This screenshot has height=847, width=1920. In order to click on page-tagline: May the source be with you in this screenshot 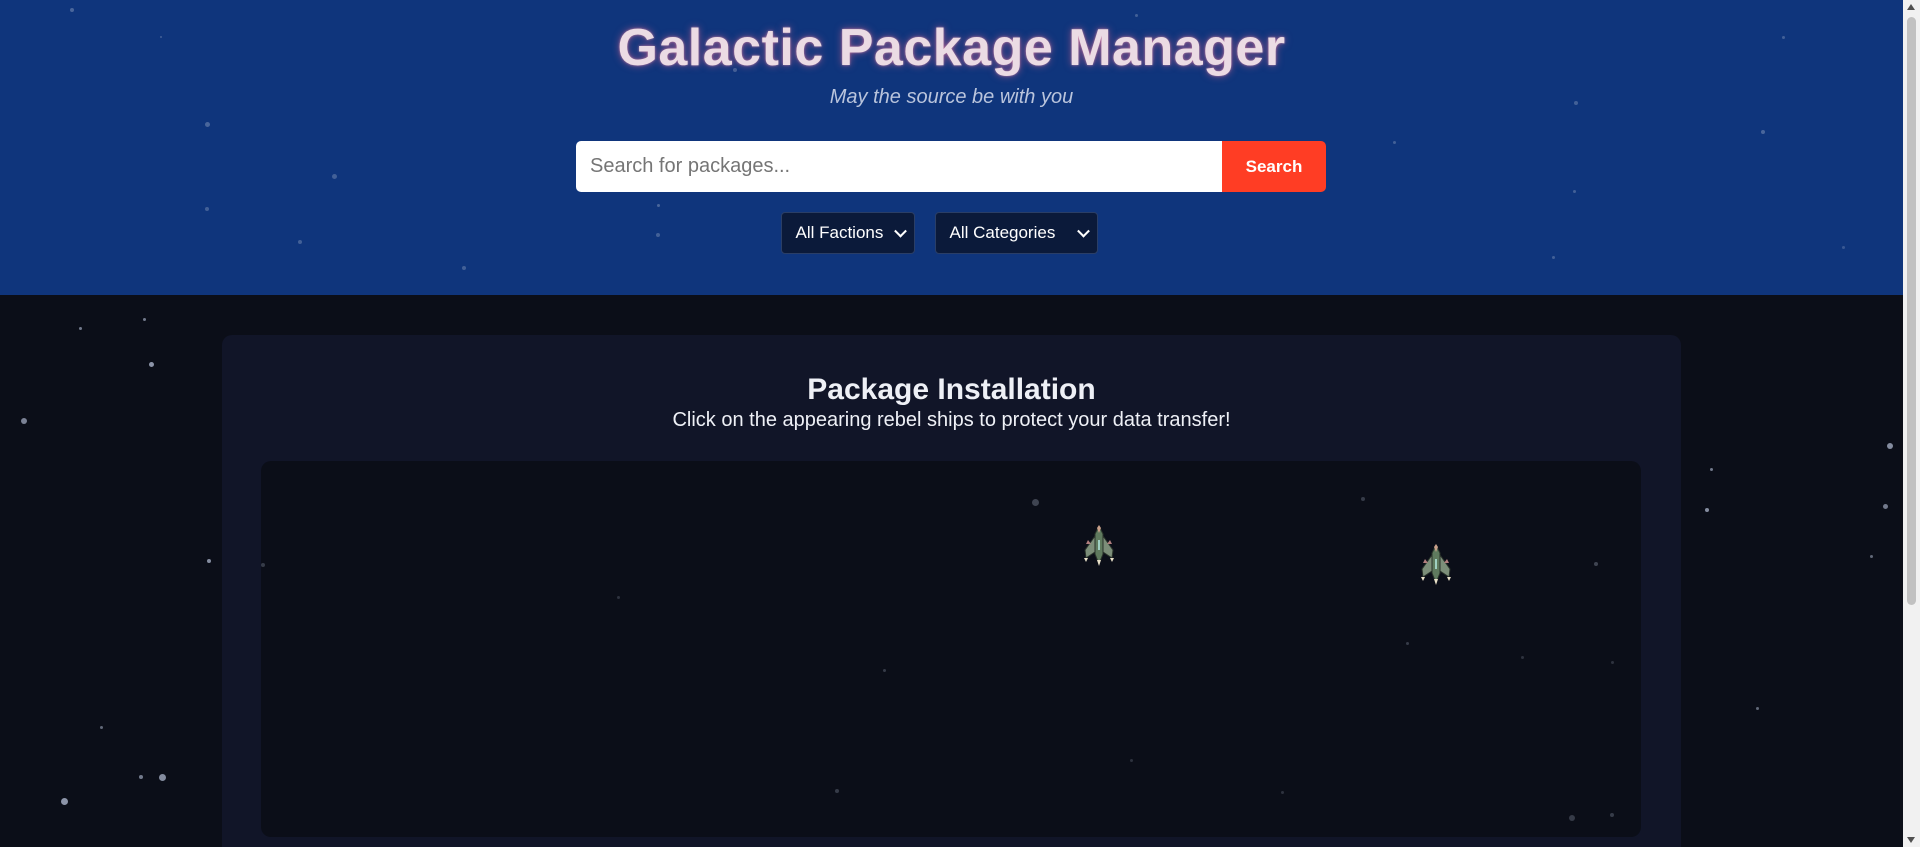, I will do `click(951, 97)`.